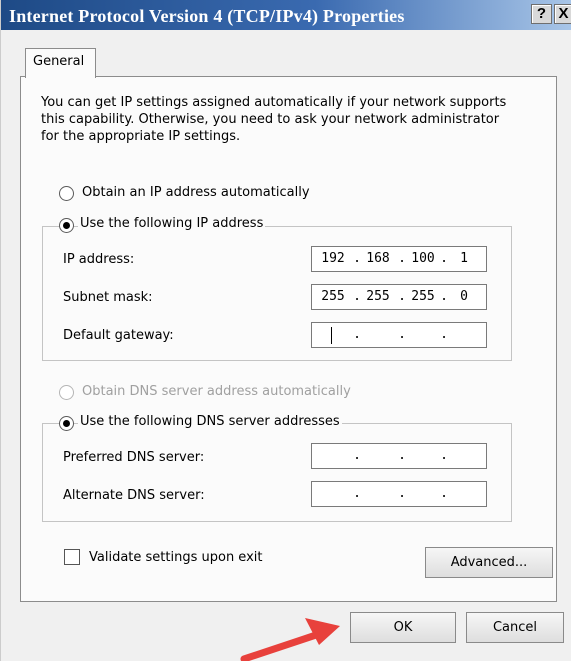 Image resolution: width=571 pixels, height=661 pixels. Describe the element at coordinates (322, 631) in the screenshot. I see `arrow-head` at that location.